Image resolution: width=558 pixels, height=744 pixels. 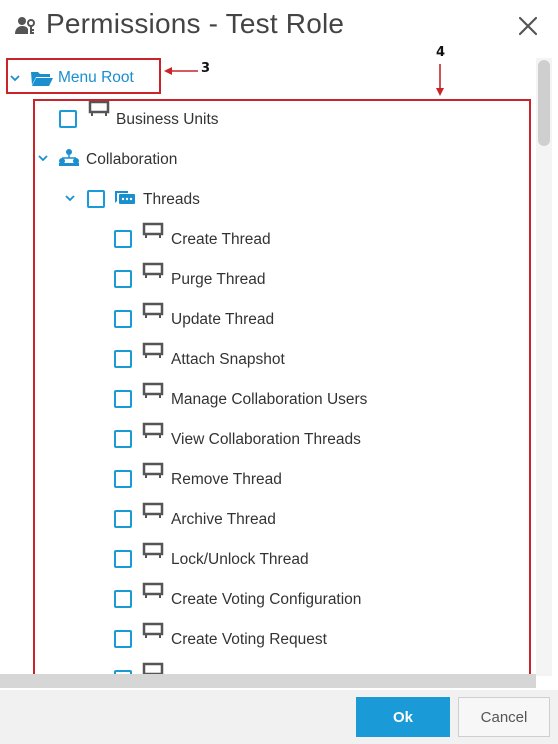 I want to click on dialog-title: Permissions - Test Role, so click(x=195, y=23).